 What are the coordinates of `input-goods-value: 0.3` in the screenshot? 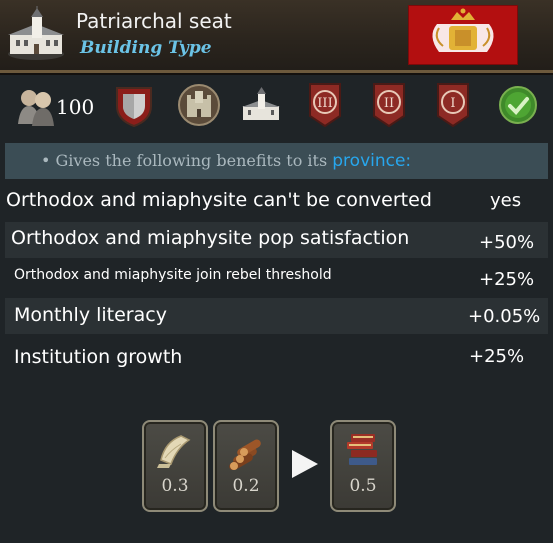 It's located at (175, 486).